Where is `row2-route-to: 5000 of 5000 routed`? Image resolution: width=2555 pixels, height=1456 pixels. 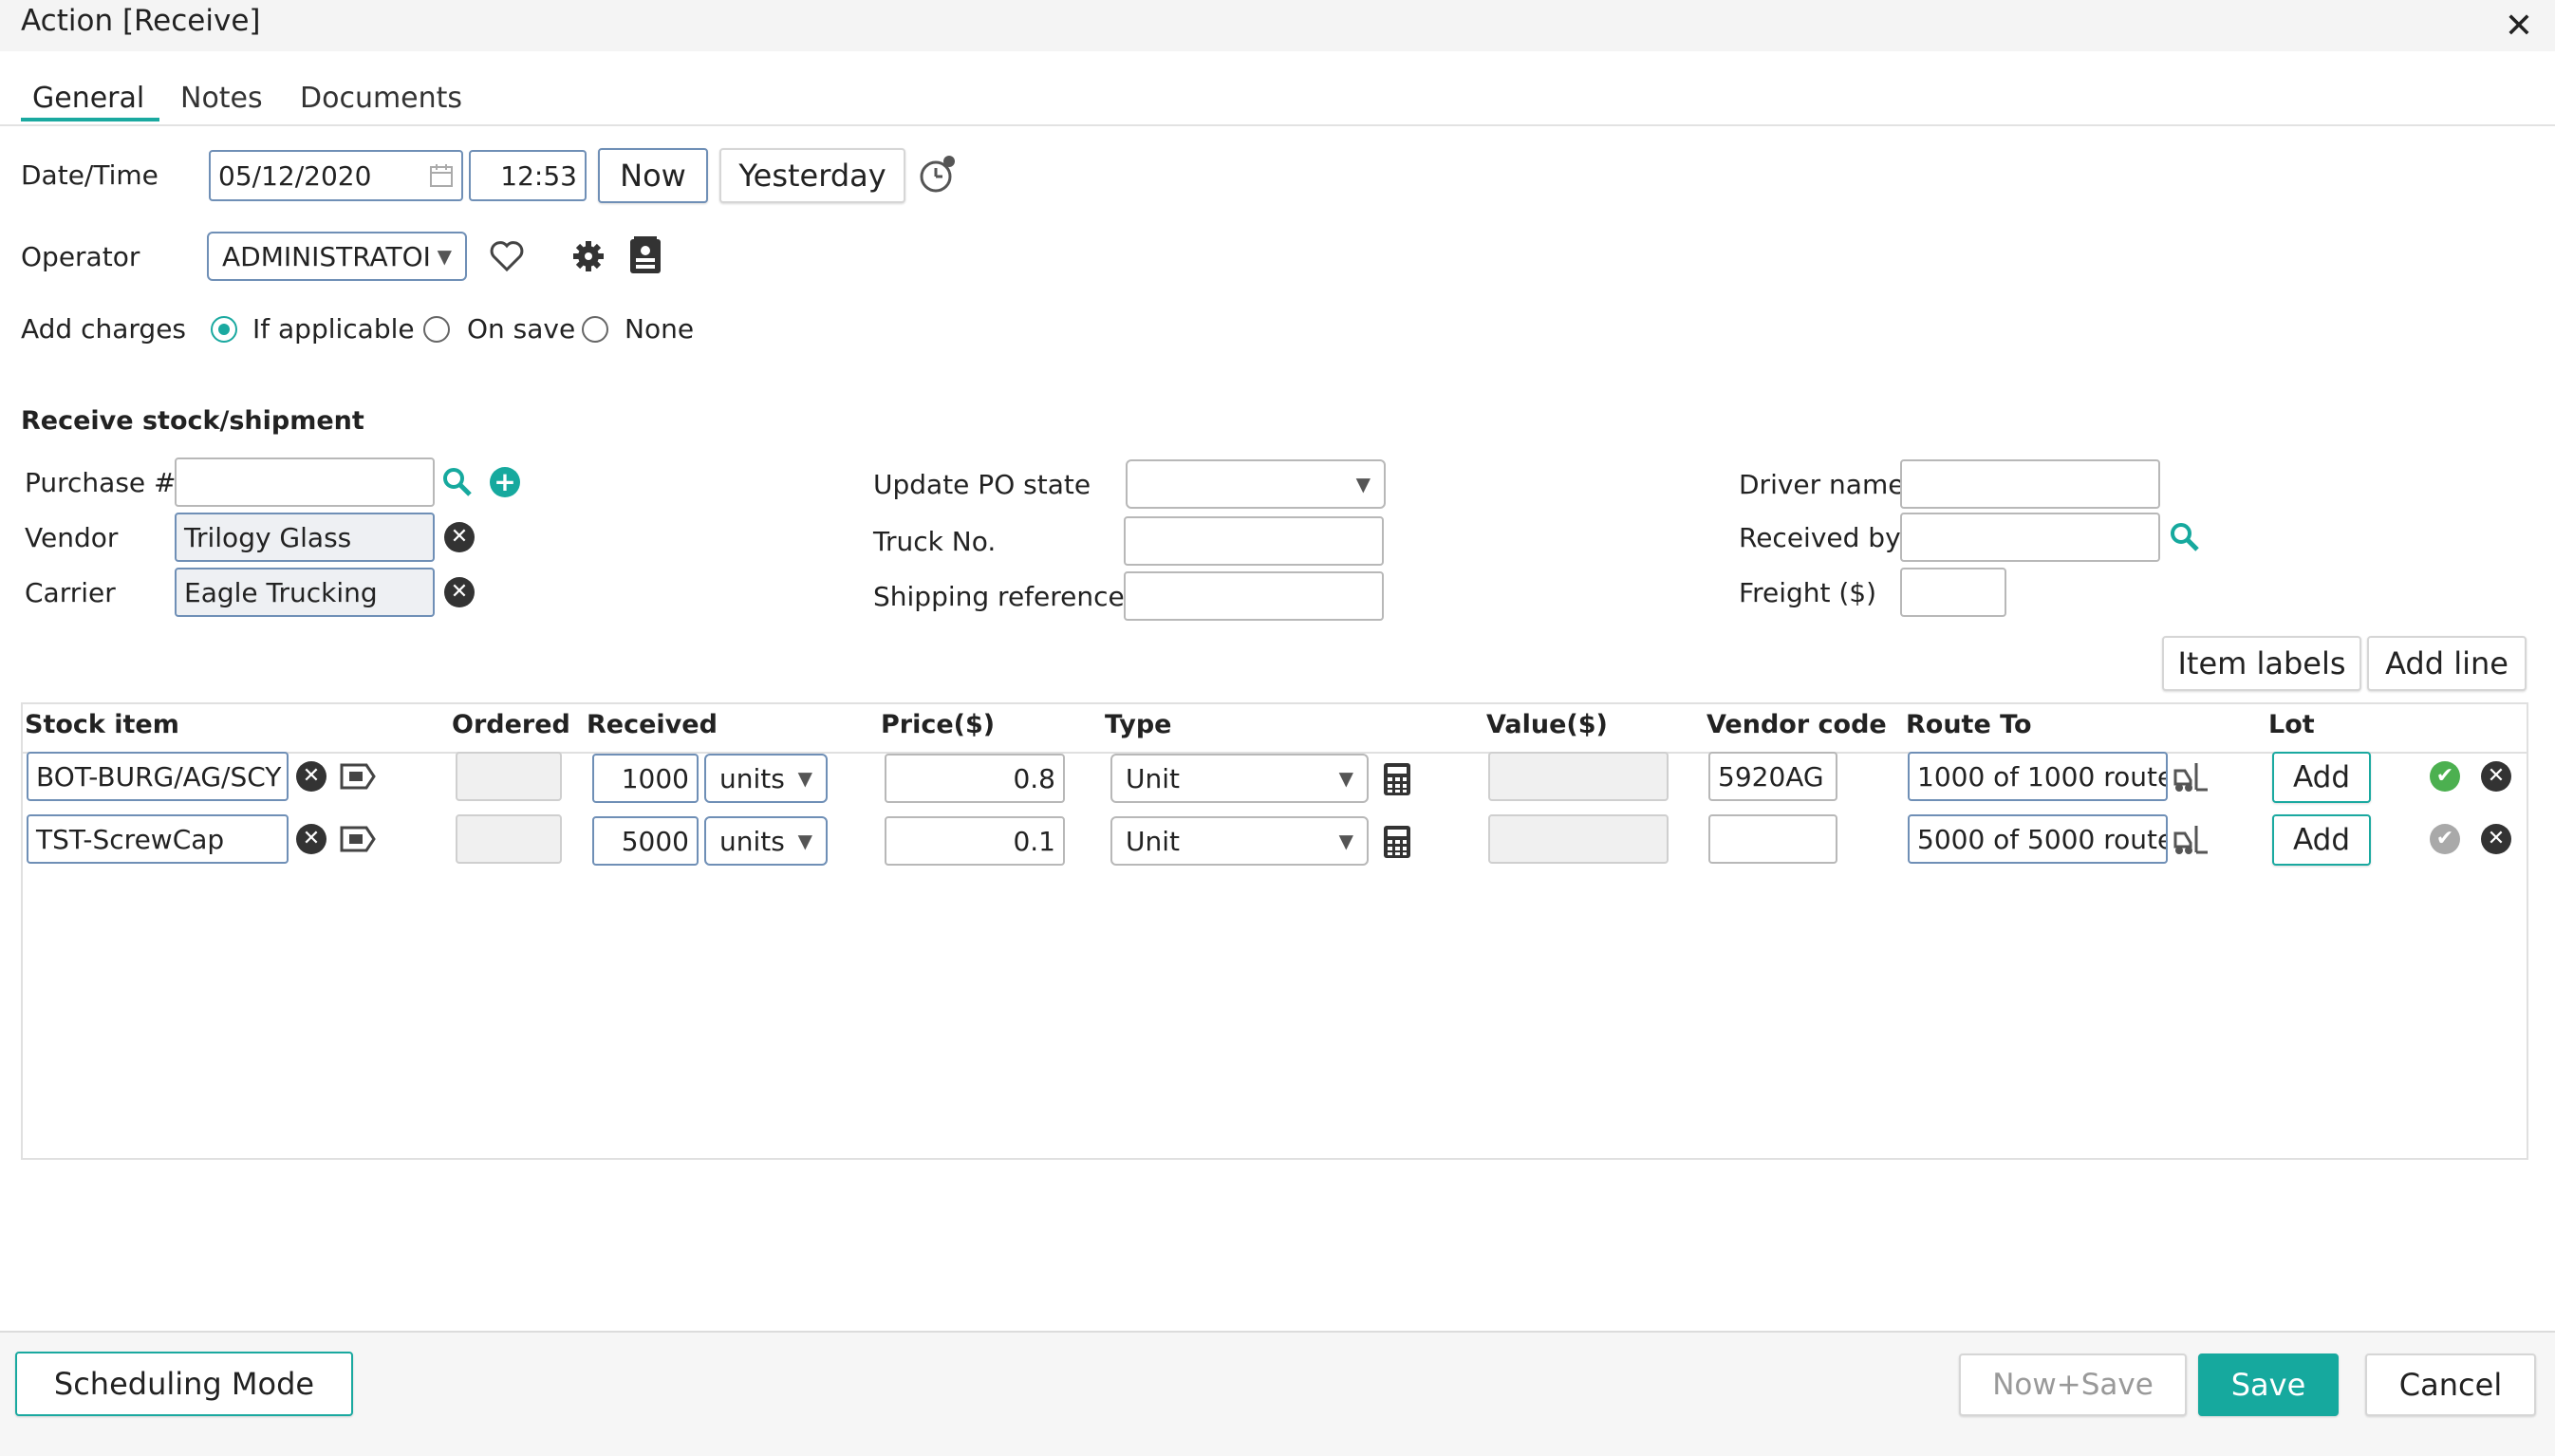 row2-route-to: 5000 of 5000 routed is located at coordinates (2038, 839).